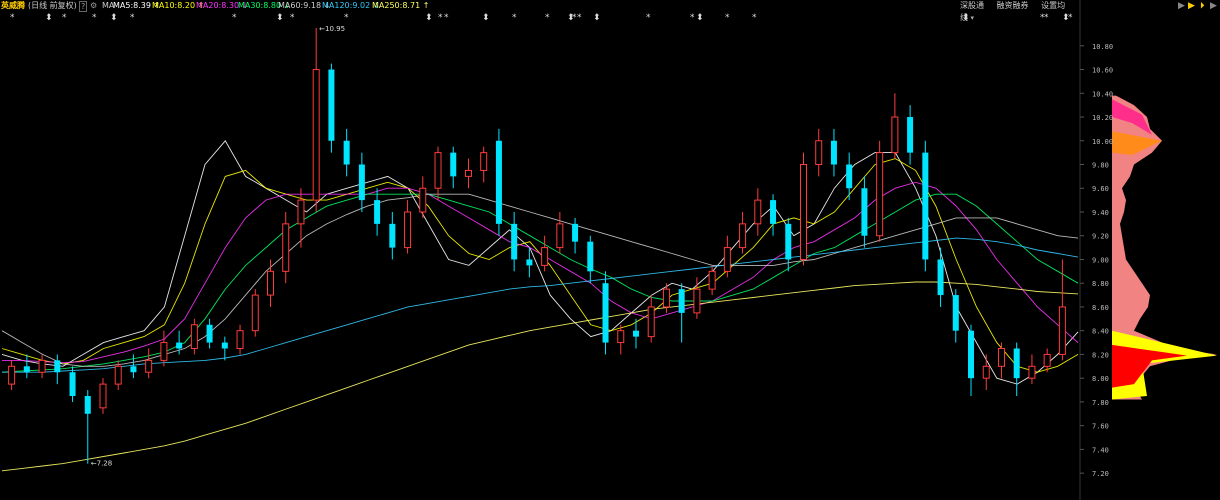 This screenshot has width=1220, height=500. What do you see at coordinates (1100, 166) in the screenshot?
I see `y-tick-label: 9.80` at bounding box center [1100, 166].